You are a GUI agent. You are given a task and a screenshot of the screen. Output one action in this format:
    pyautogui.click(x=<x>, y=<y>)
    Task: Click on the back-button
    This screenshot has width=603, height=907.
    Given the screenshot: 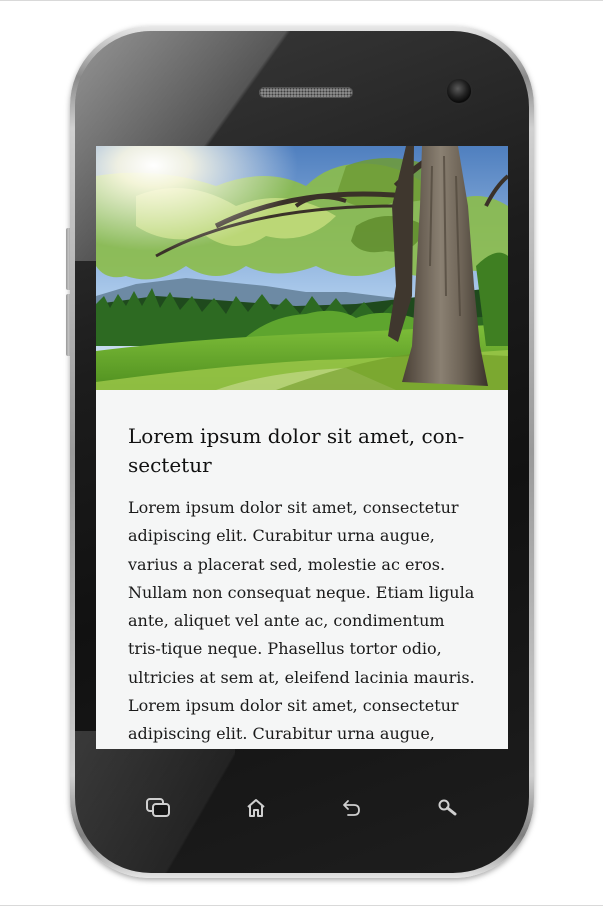 What is the action you would take?
    pyautogui.click(x=352, y=808)
    